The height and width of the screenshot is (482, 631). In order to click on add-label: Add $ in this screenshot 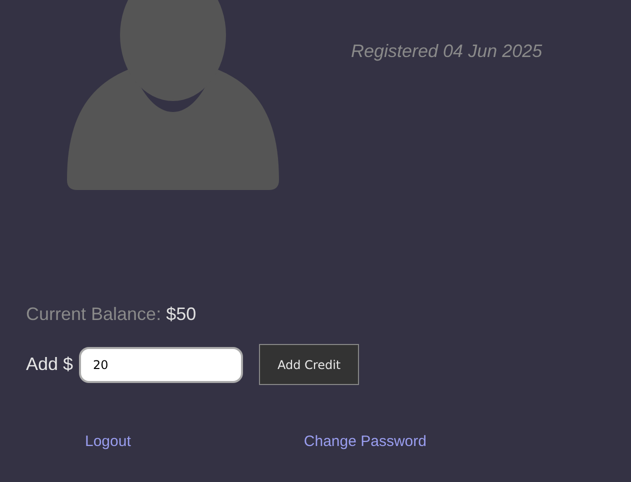, I will do `click(50, 364)`.